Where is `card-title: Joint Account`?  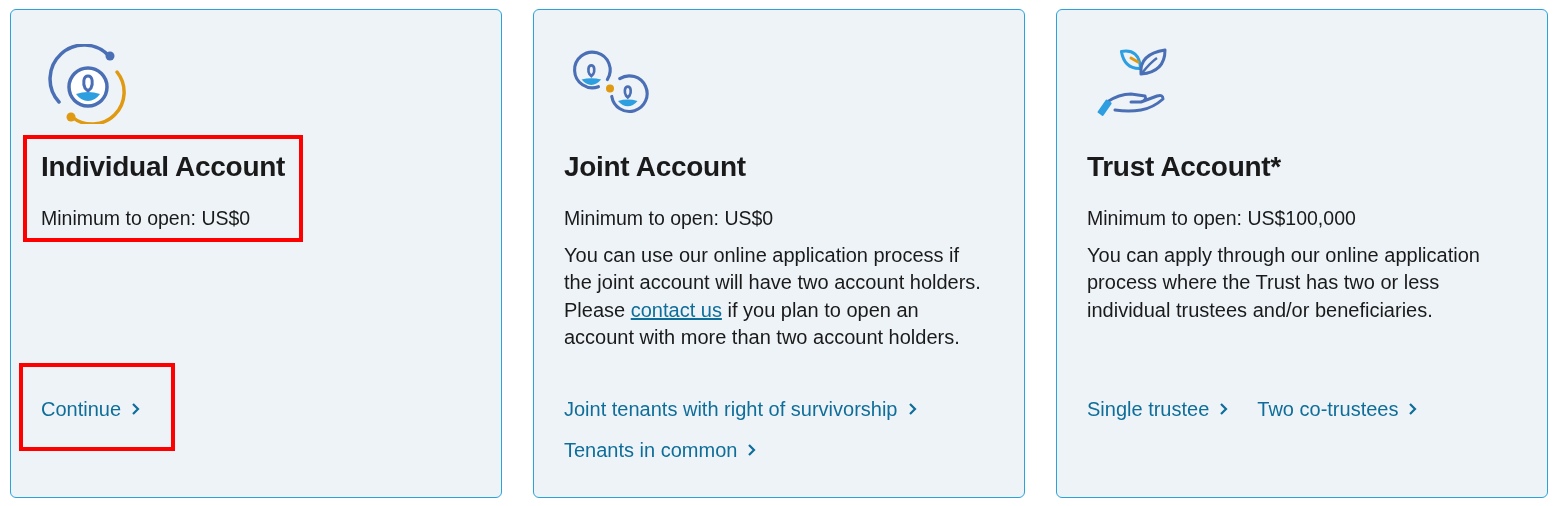
card-title: Joint Account is located at coordinates (655, 167).